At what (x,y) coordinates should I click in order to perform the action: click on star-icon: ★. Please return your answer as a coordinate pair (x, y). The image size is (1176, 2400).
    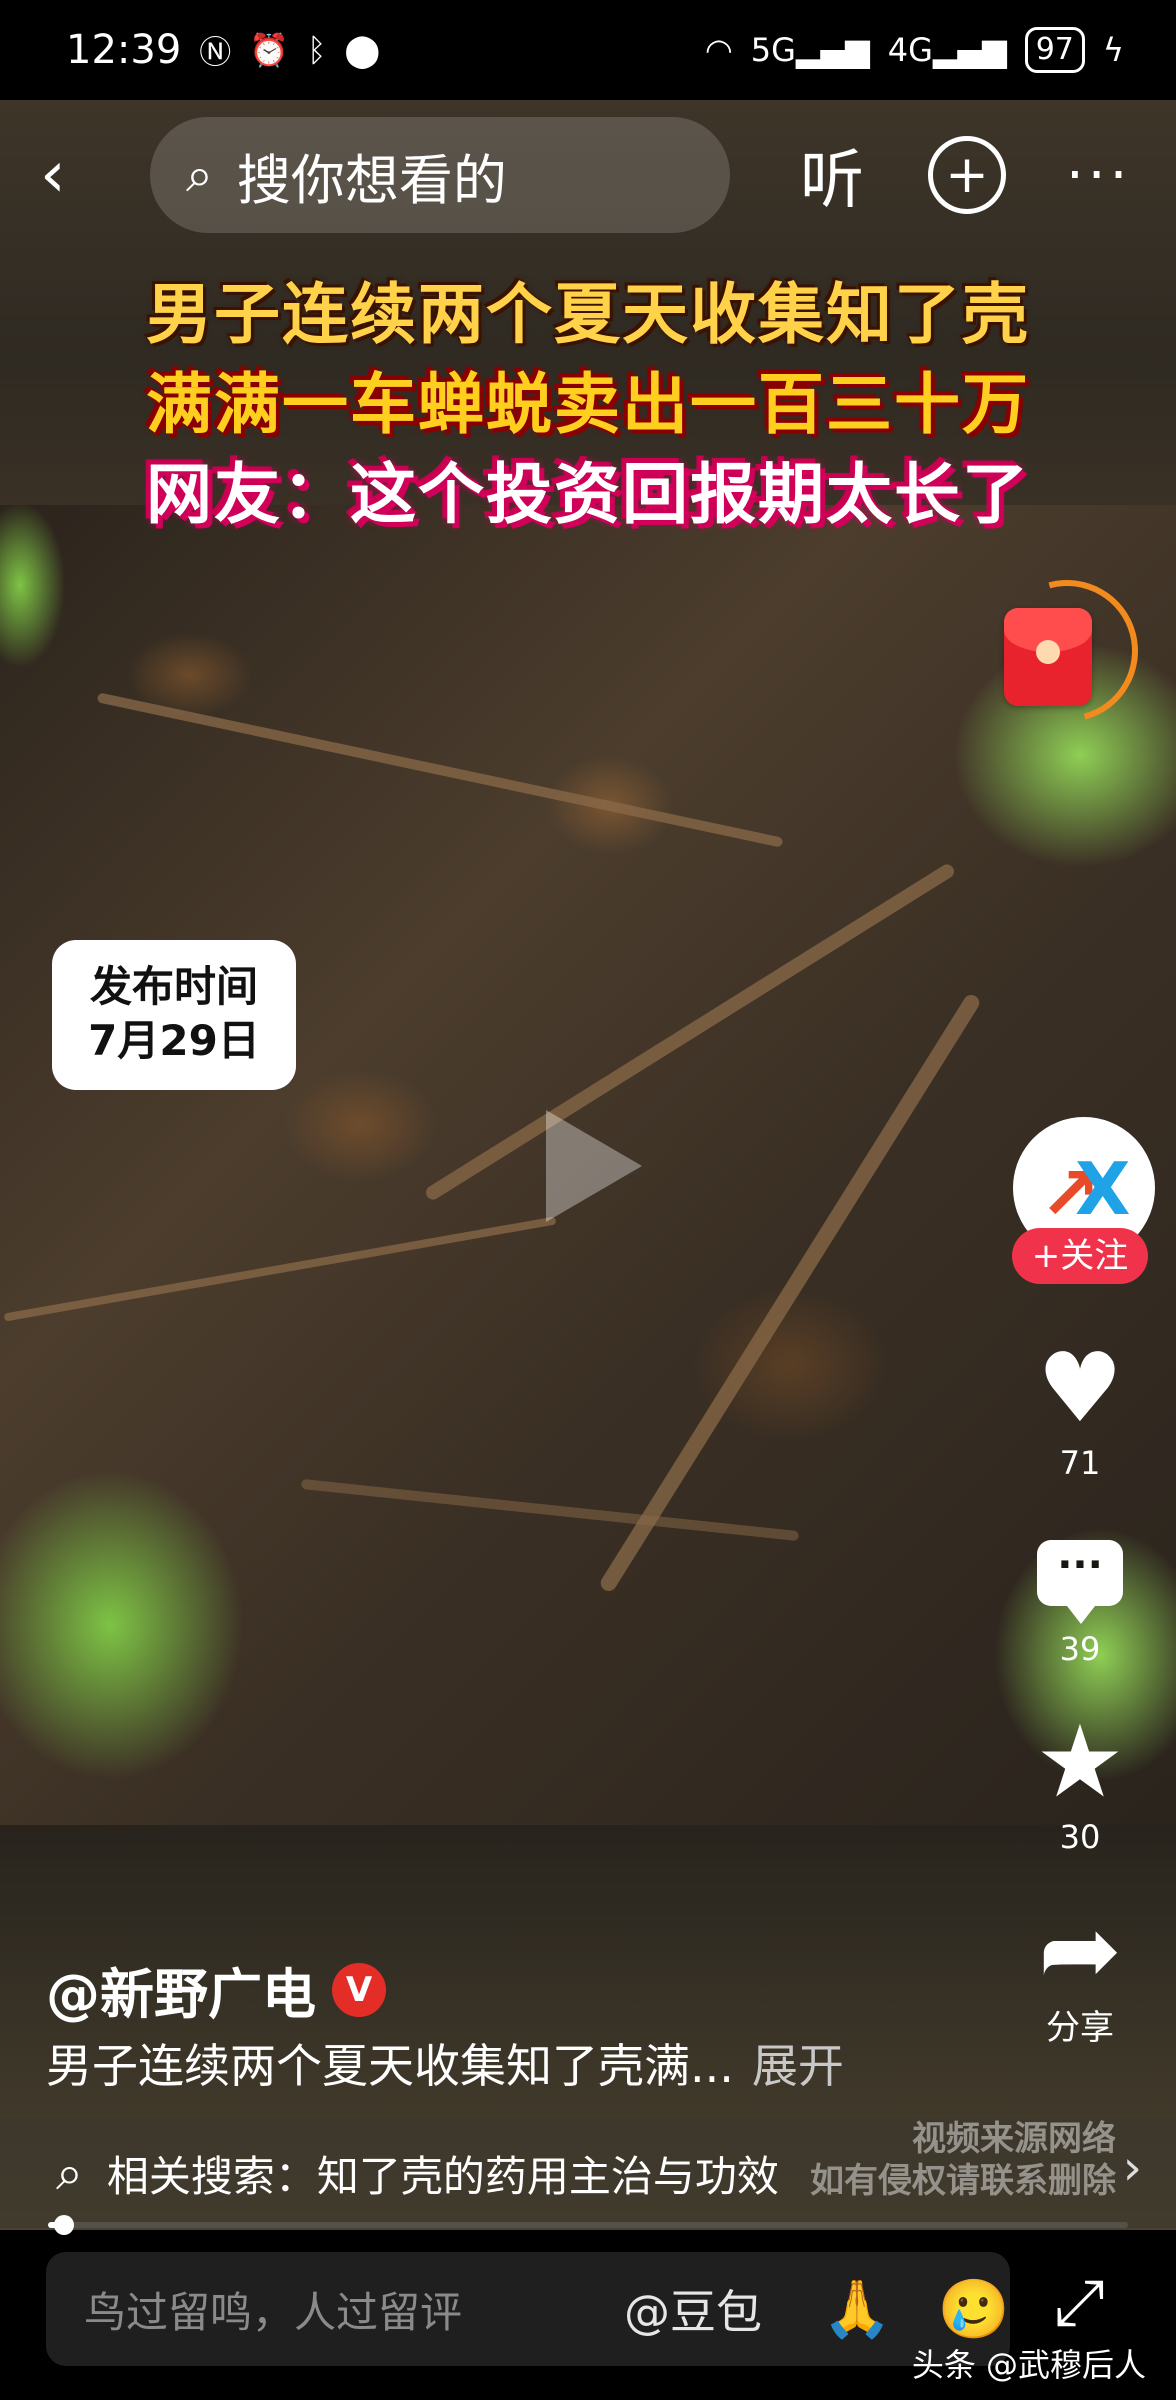
    Looking at the image, I should click on (1080, 1761).